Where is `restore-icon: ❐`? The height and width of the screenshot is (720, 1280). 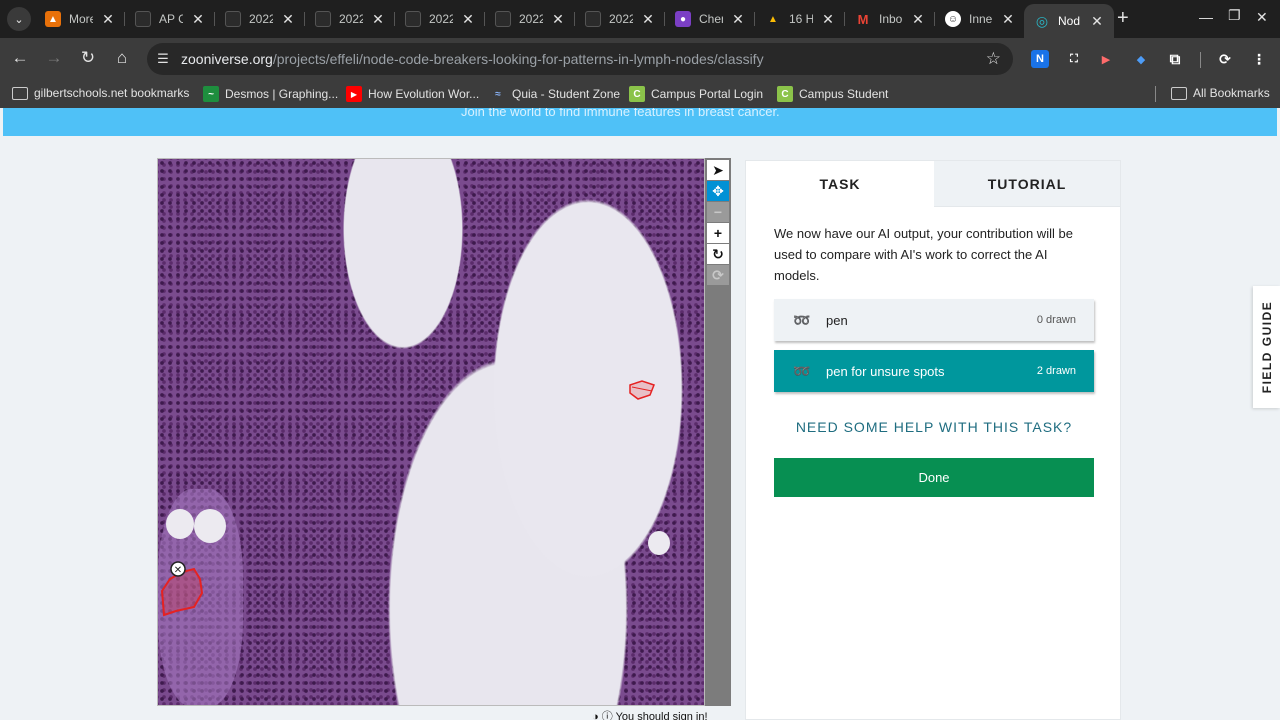 restore-icon: ❐ is located at coordinates (1234, 15).